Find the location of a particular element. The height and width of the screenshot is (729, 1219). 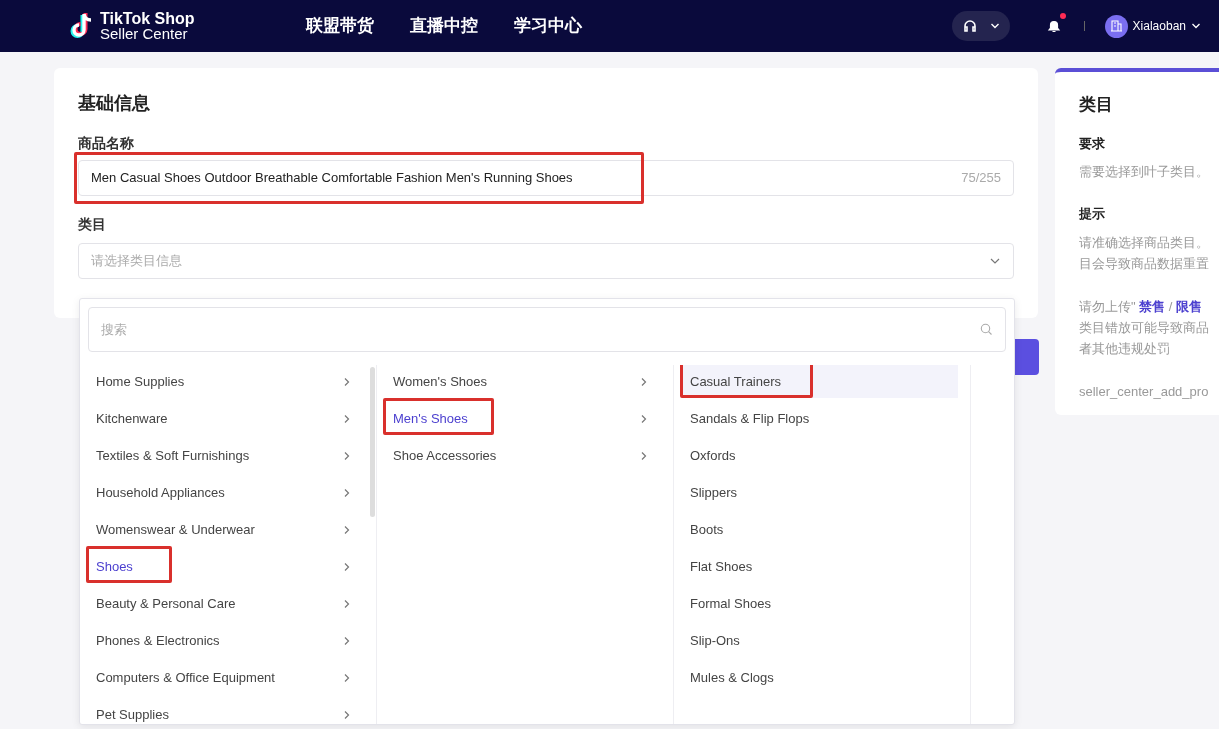

category-item: Textiles & Soft Furnishings is located at coordinates (226, 455).